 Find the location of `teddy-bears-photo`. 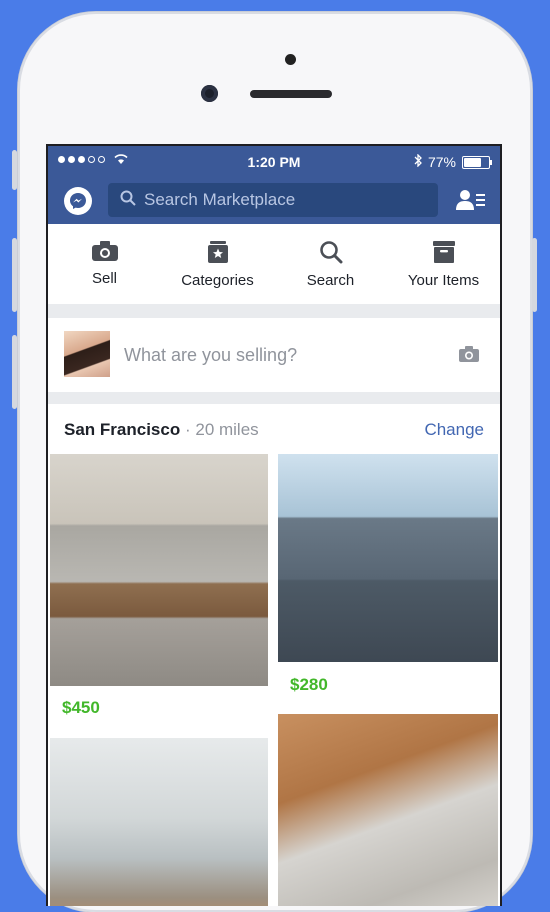

teddy-bears-photo is located at coordinates (388, 810).